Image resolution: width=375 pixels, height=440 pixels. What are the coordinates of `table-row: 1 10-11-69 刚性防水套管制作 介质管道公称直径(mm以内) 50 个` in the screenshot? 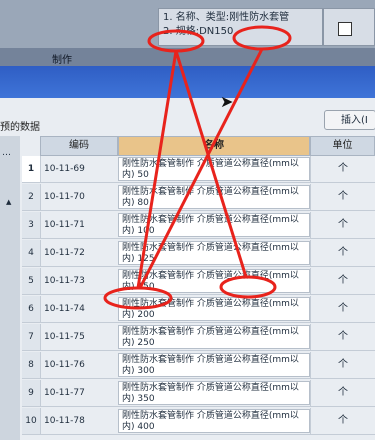 It's located at (198, 169).